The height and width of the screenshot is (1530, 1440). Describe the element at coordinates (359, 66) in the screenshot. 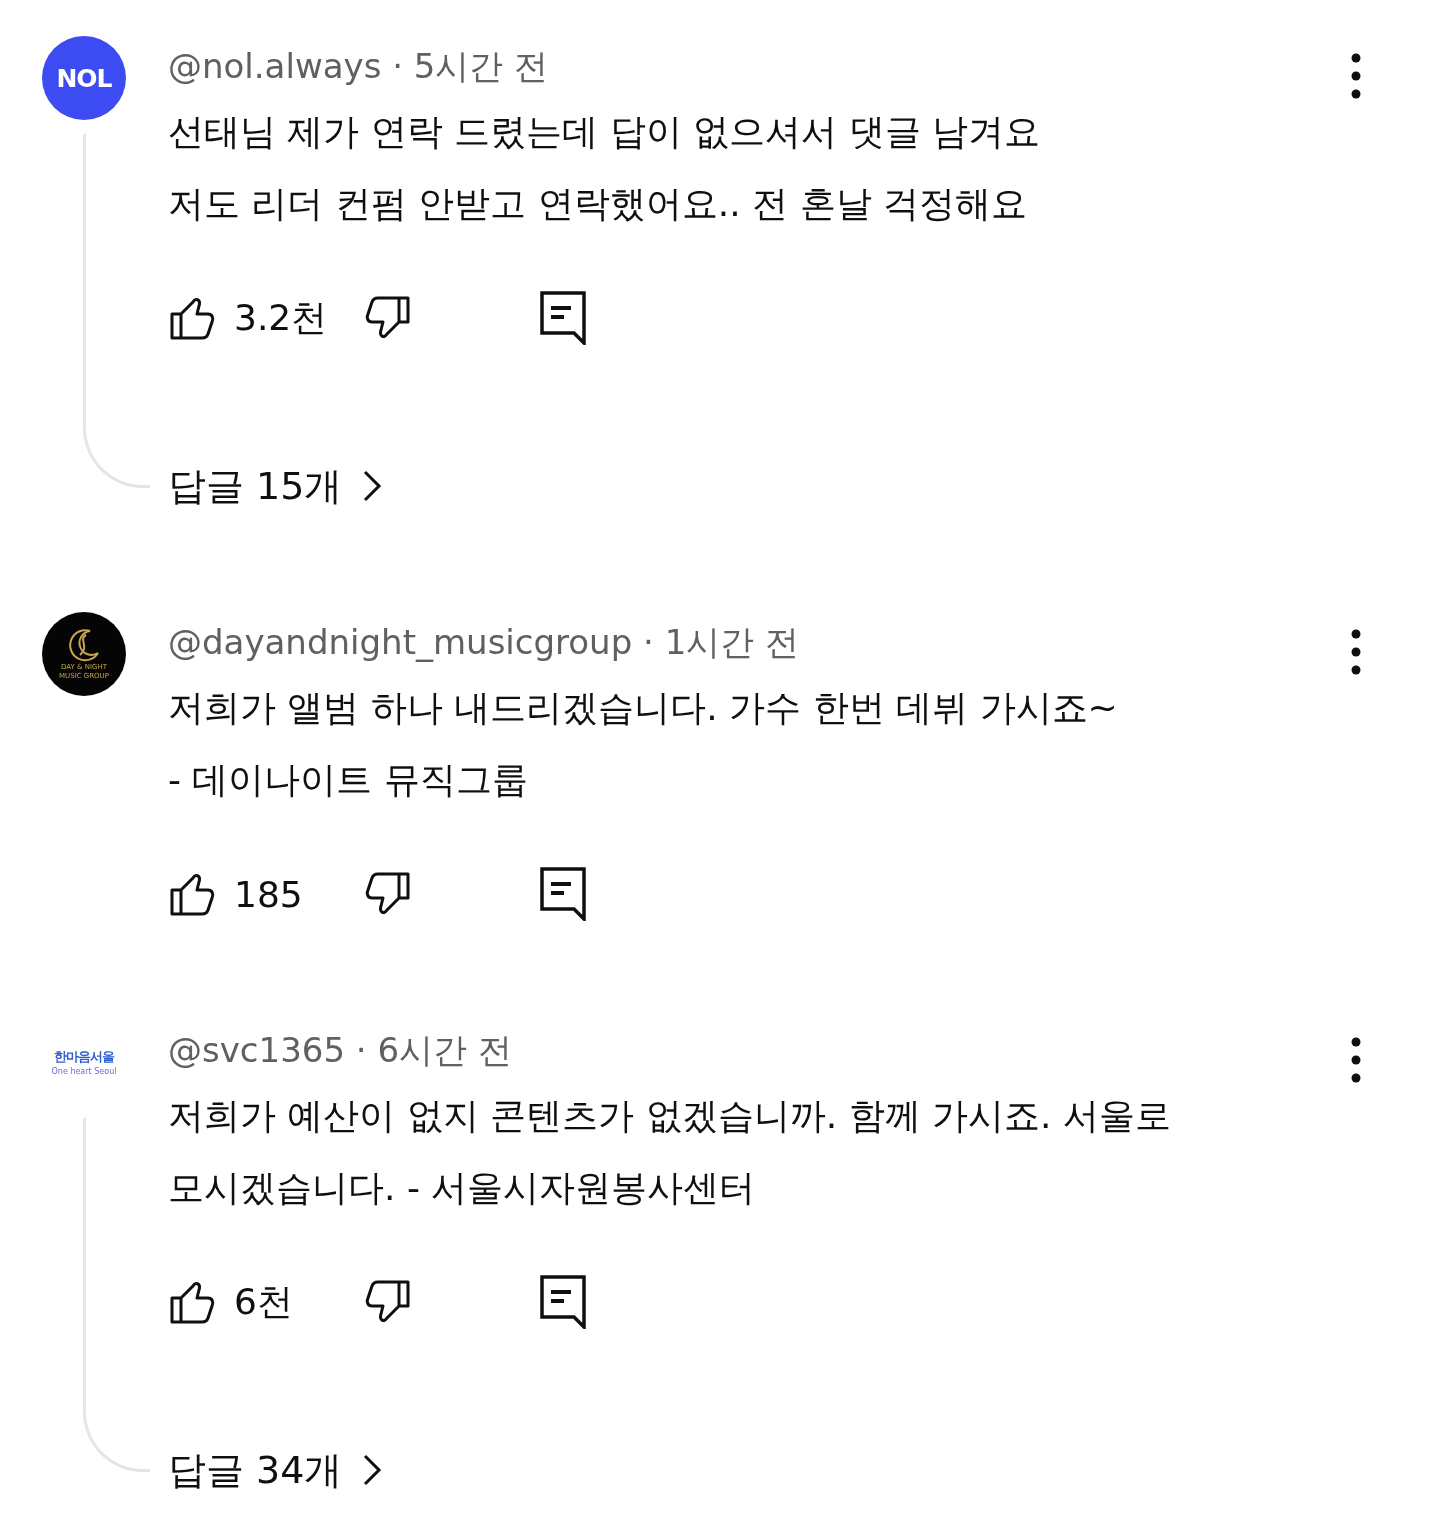

I see `comment-author-time: @nol.always · 5시간 전` at that location.